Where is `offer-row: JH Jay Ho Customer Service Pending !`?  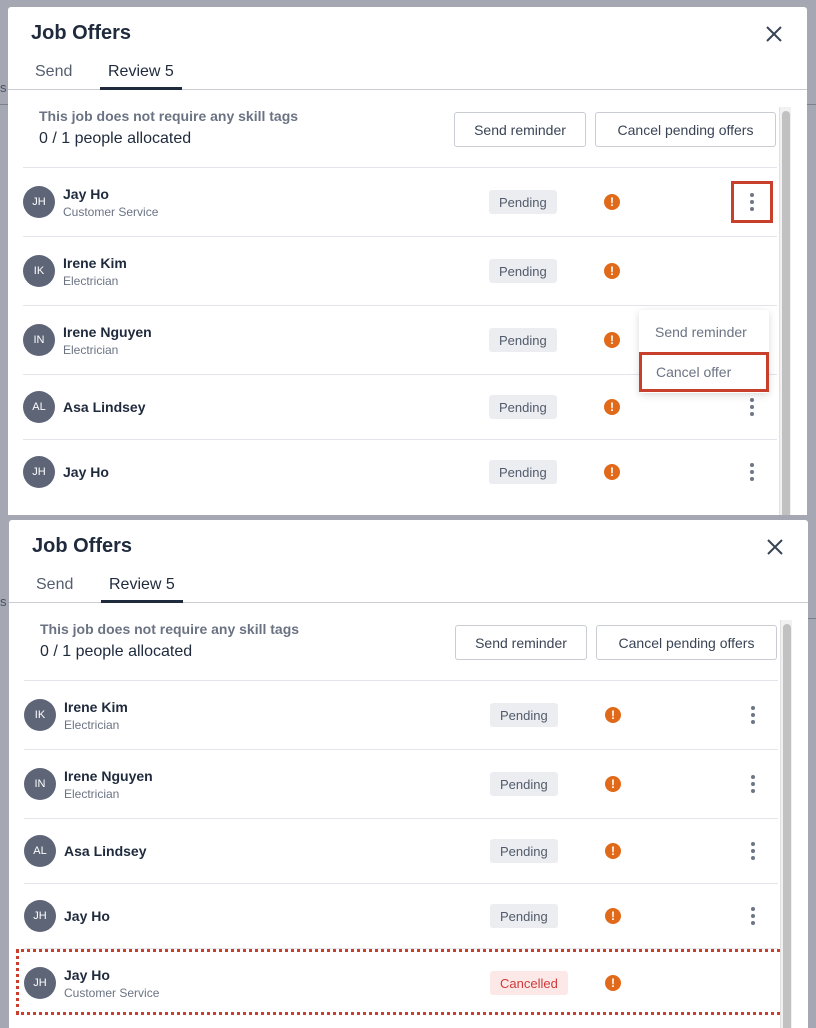 offer-row: JH Jay Ho Customer Service Pending ! is located at coordinates (400, 201).